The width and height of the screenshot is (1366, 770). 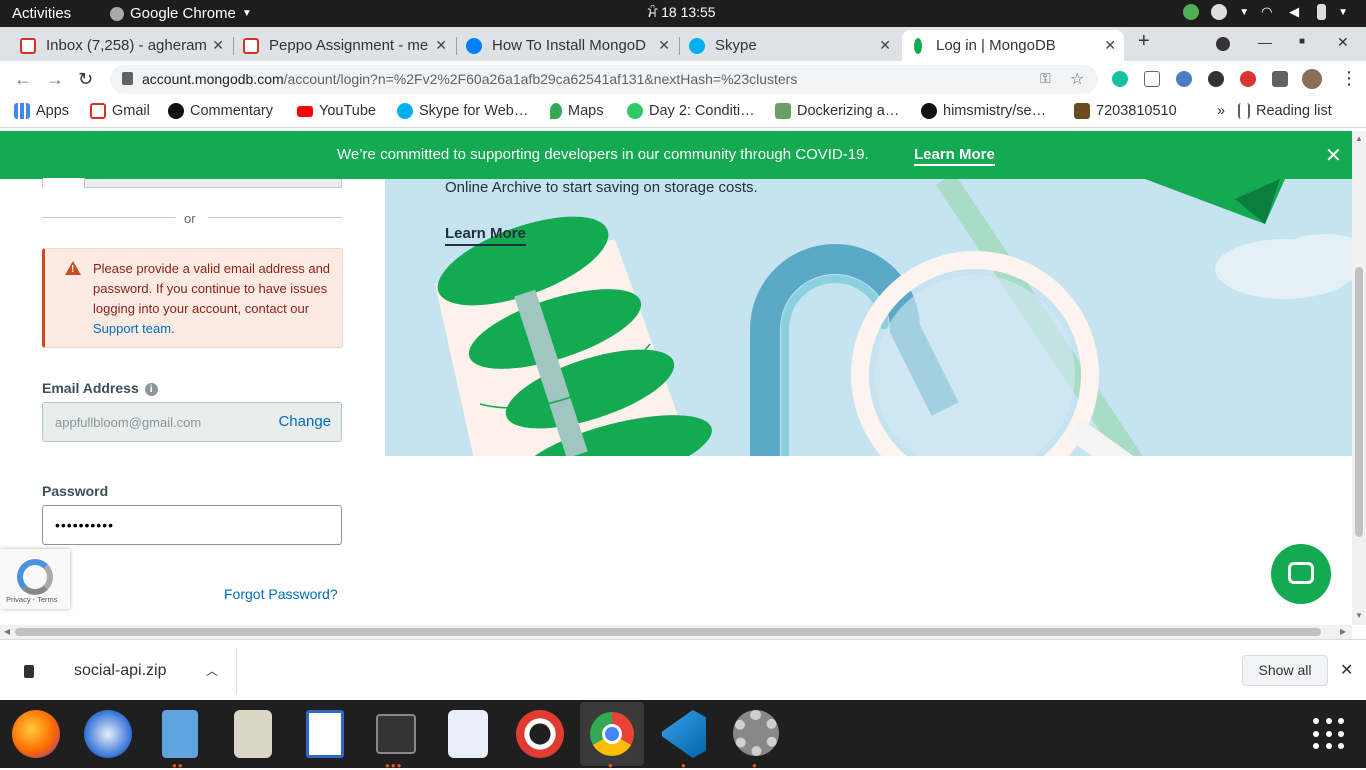 I want to click on software-icon, so click(x=468, y=734).